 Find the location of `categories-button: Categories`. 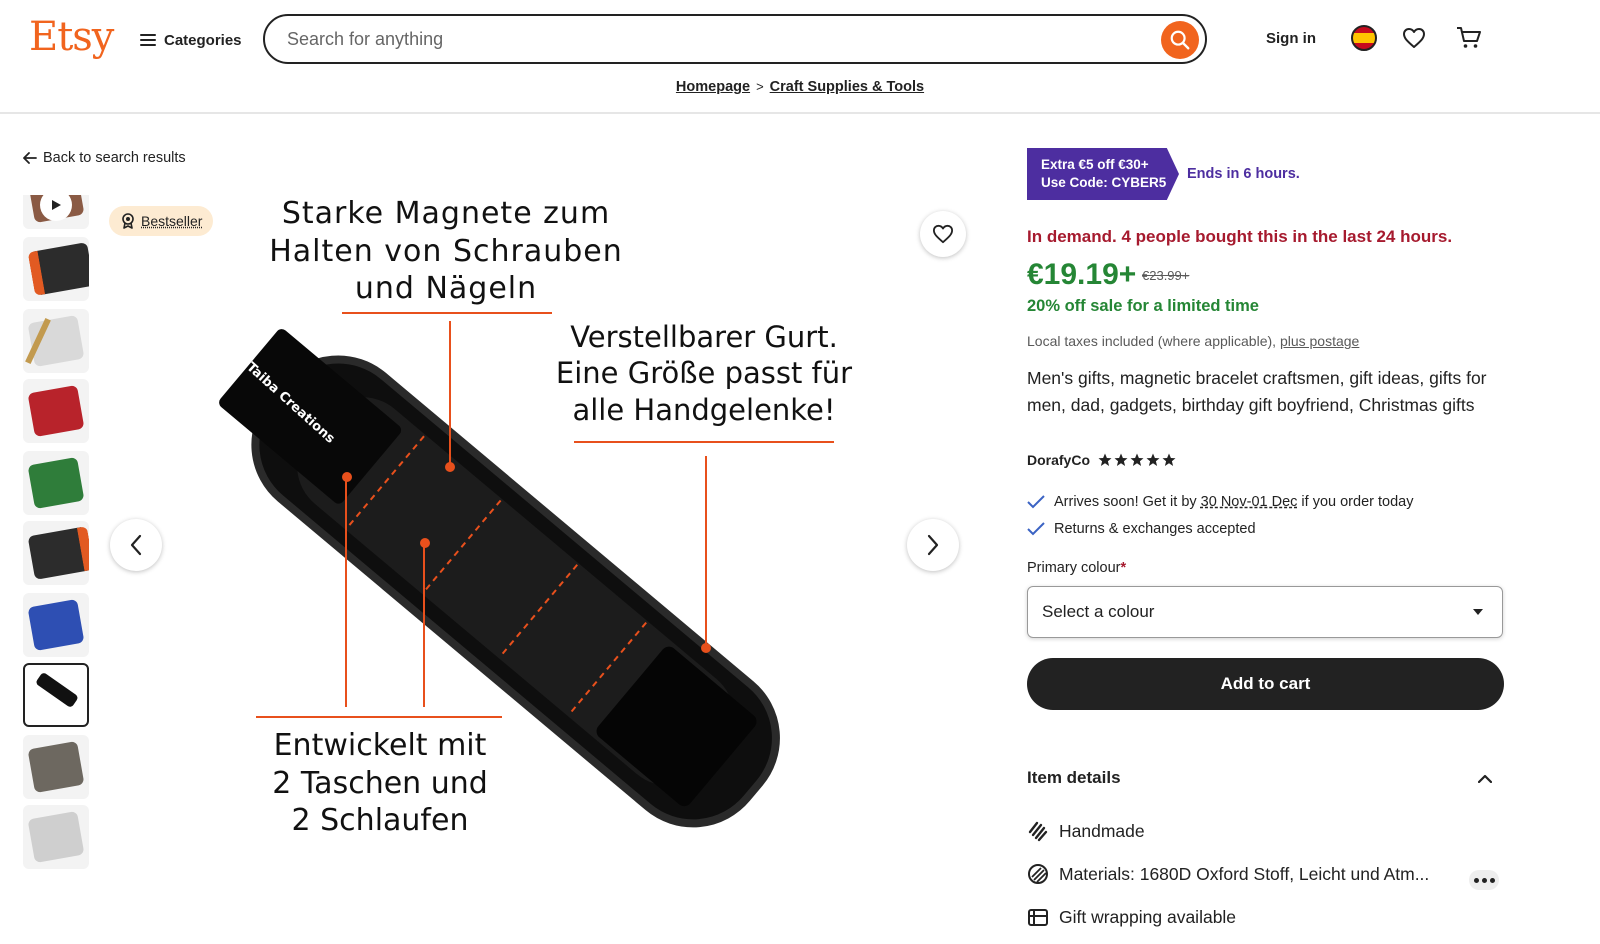

categories-button: Categories is located at coordinates (191, 40).